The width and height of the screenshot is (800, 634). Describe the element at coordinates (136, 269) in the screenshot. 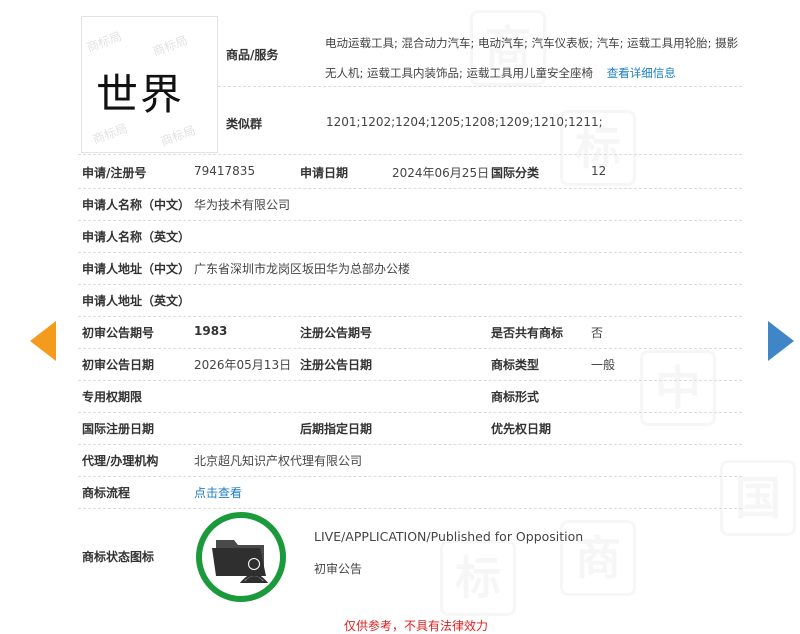

I see `address-cn-label: 申请人地址（中文）` at that location.